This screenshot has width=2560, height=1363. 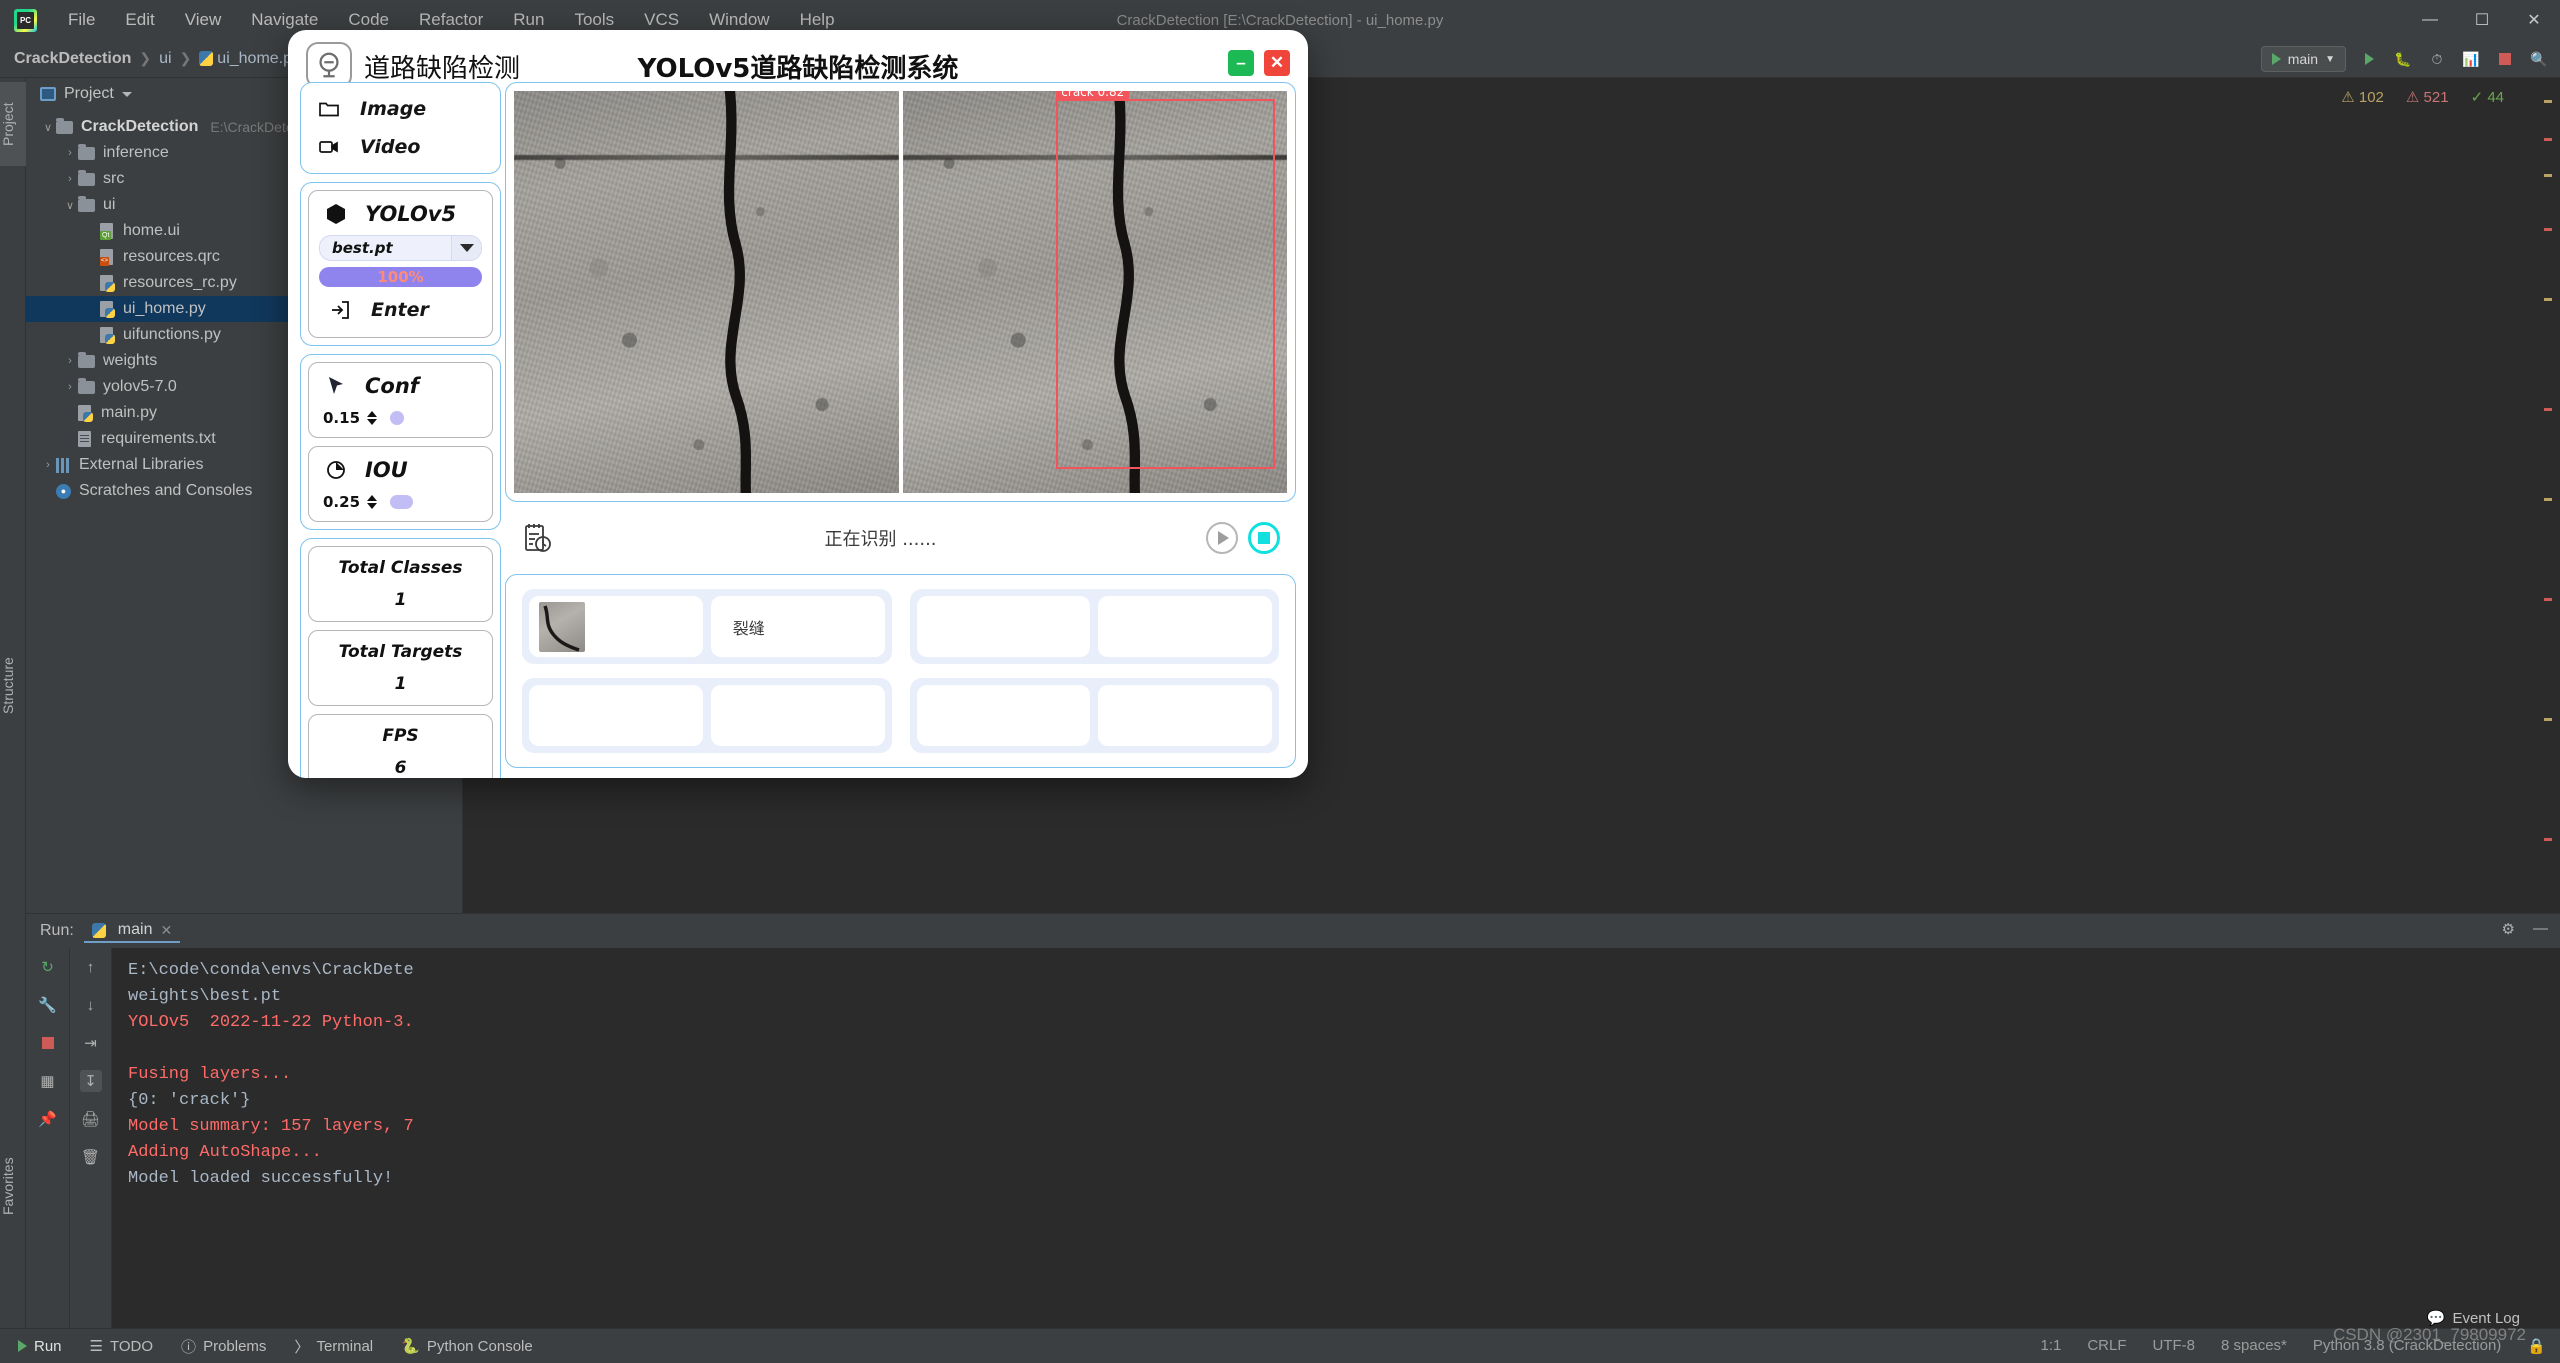 I want to click on model-group: YOLOv5 best.pt 100% Enter, so click(x=400, y=264).